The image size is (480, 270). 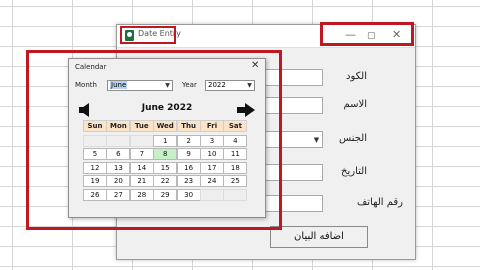 What do you see at coordinates (371, 36) in the screenshot?
I see `maximize-icon: ▢` at bounding box center [371, 36].